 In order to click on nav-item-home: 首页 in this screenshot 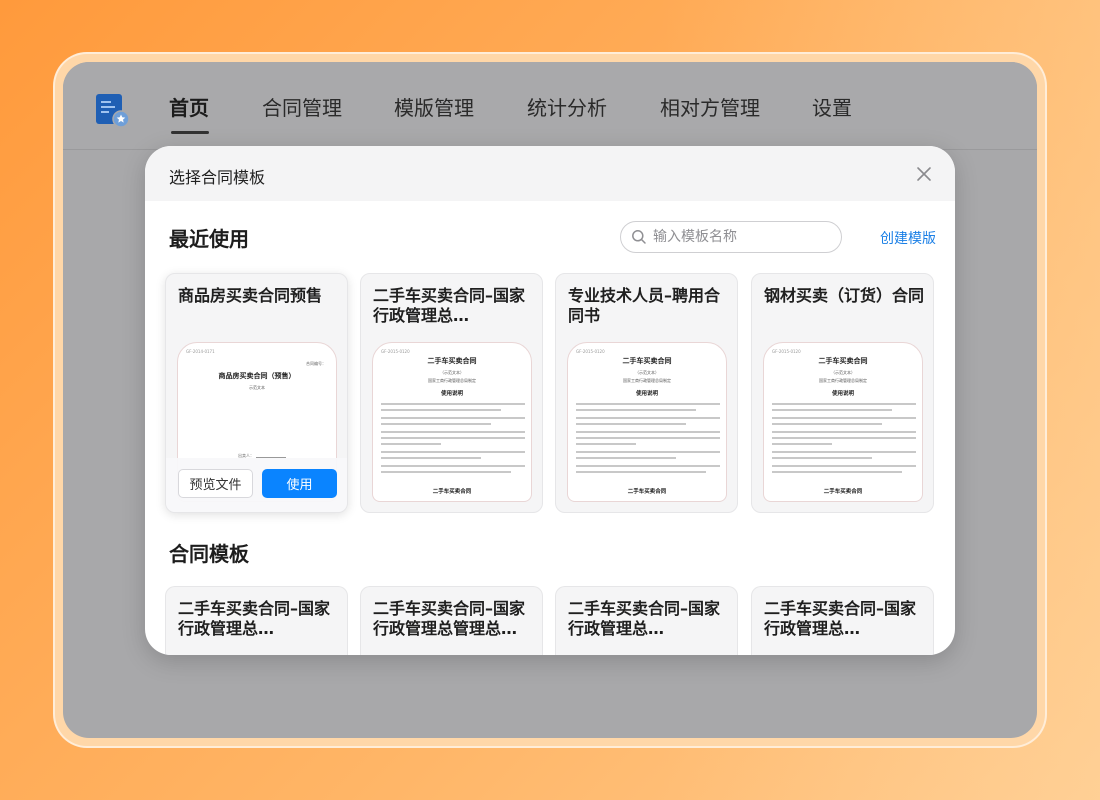, I will do `click(189, 113)`.